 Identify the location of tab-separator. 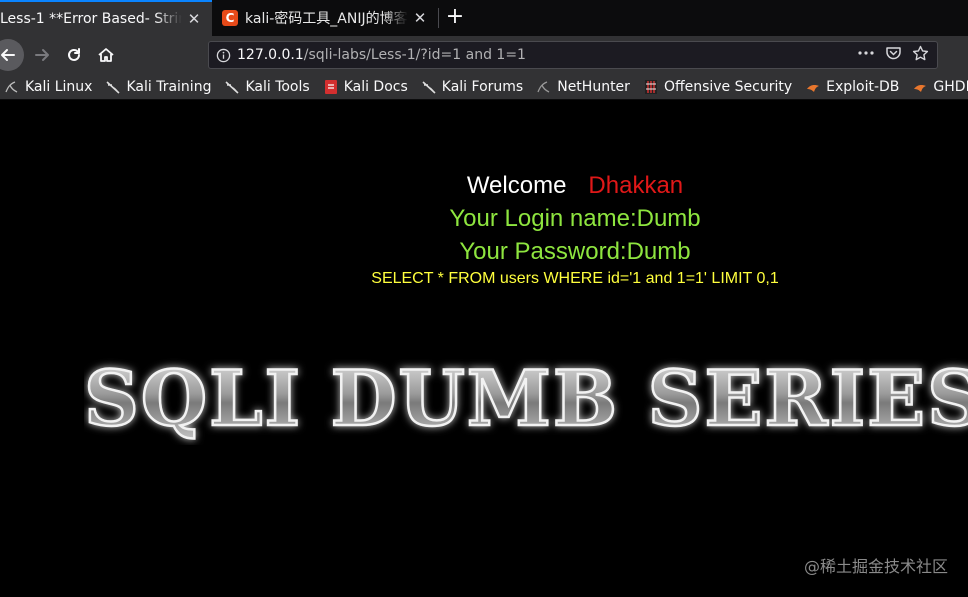
(438, 18).